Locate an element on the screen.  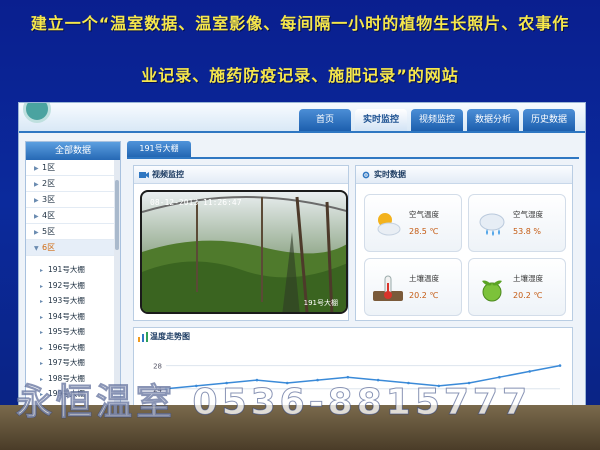
list-item: ▸ 193号大棚 is located at coordinates (73, 301).